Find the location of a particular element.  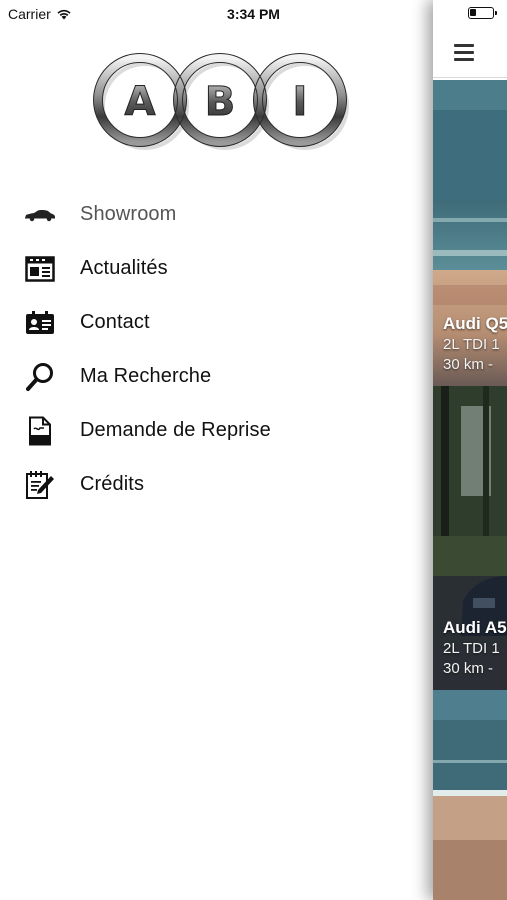

menu-item-showroom: Showroom is located at coordinates (217, 215).